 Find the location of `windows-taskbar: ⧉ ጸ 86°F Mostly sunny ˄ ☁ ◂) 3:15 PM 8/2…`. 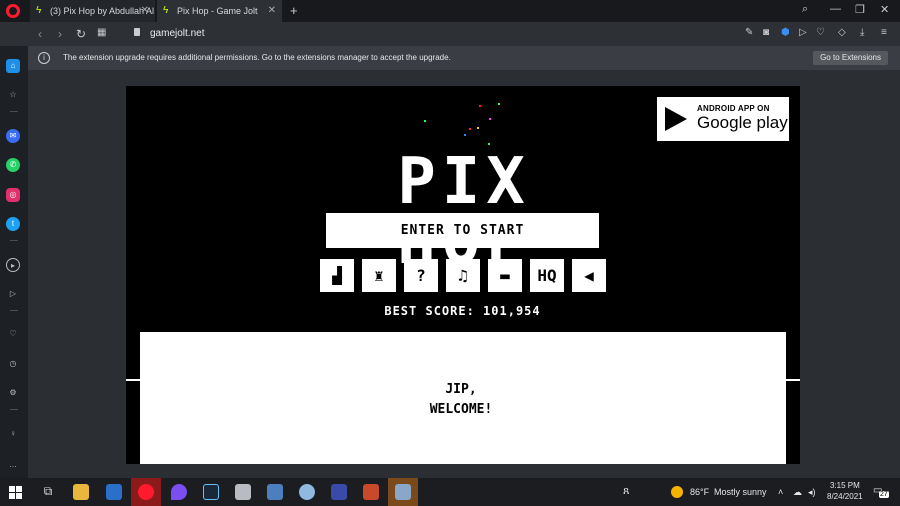

windows-taskbar: ⧉ ጸ 86°F Mostly sunny ˄ ☁ ◂) 3:15 PM 8/2… is located at coordinates (450, 492).